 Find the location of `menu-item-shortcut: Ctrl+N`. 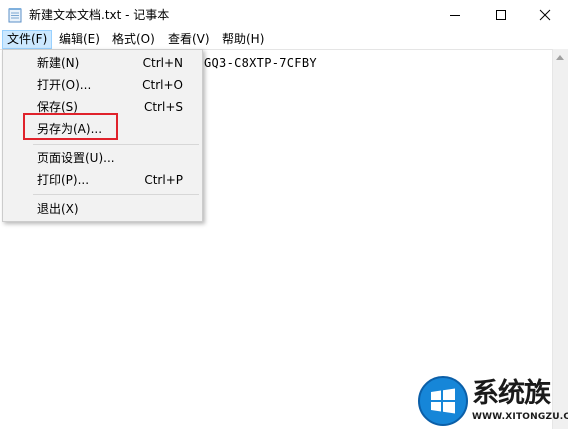

menu-item-shortcut: Ctrl+N is located at coordinates (162, 63).